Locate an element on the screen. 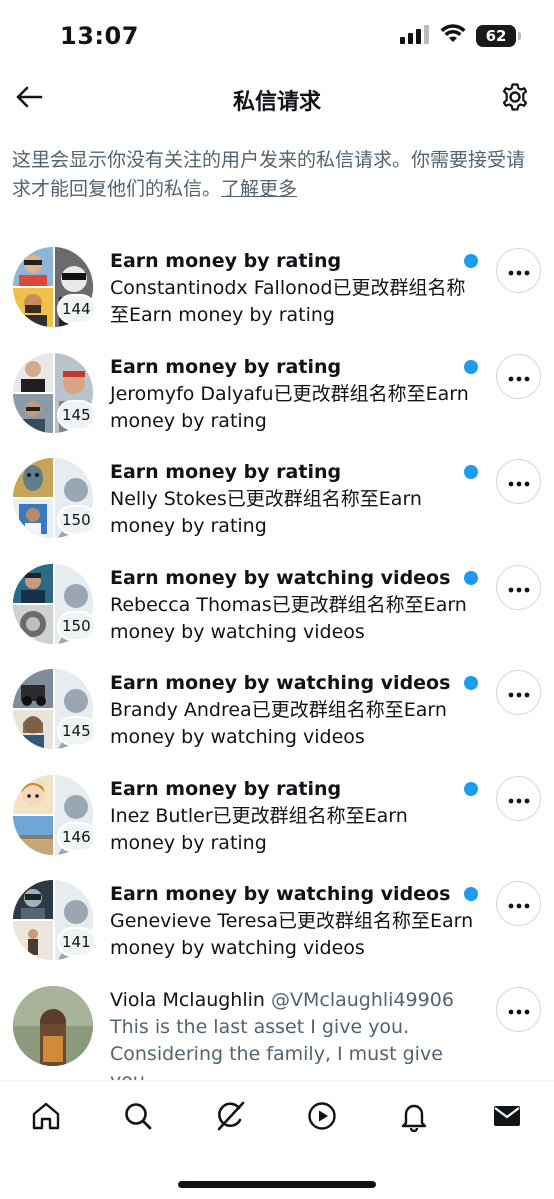 This screenshot has height=1199, width=554. grok-icon is located at coordinates (230, 1118).